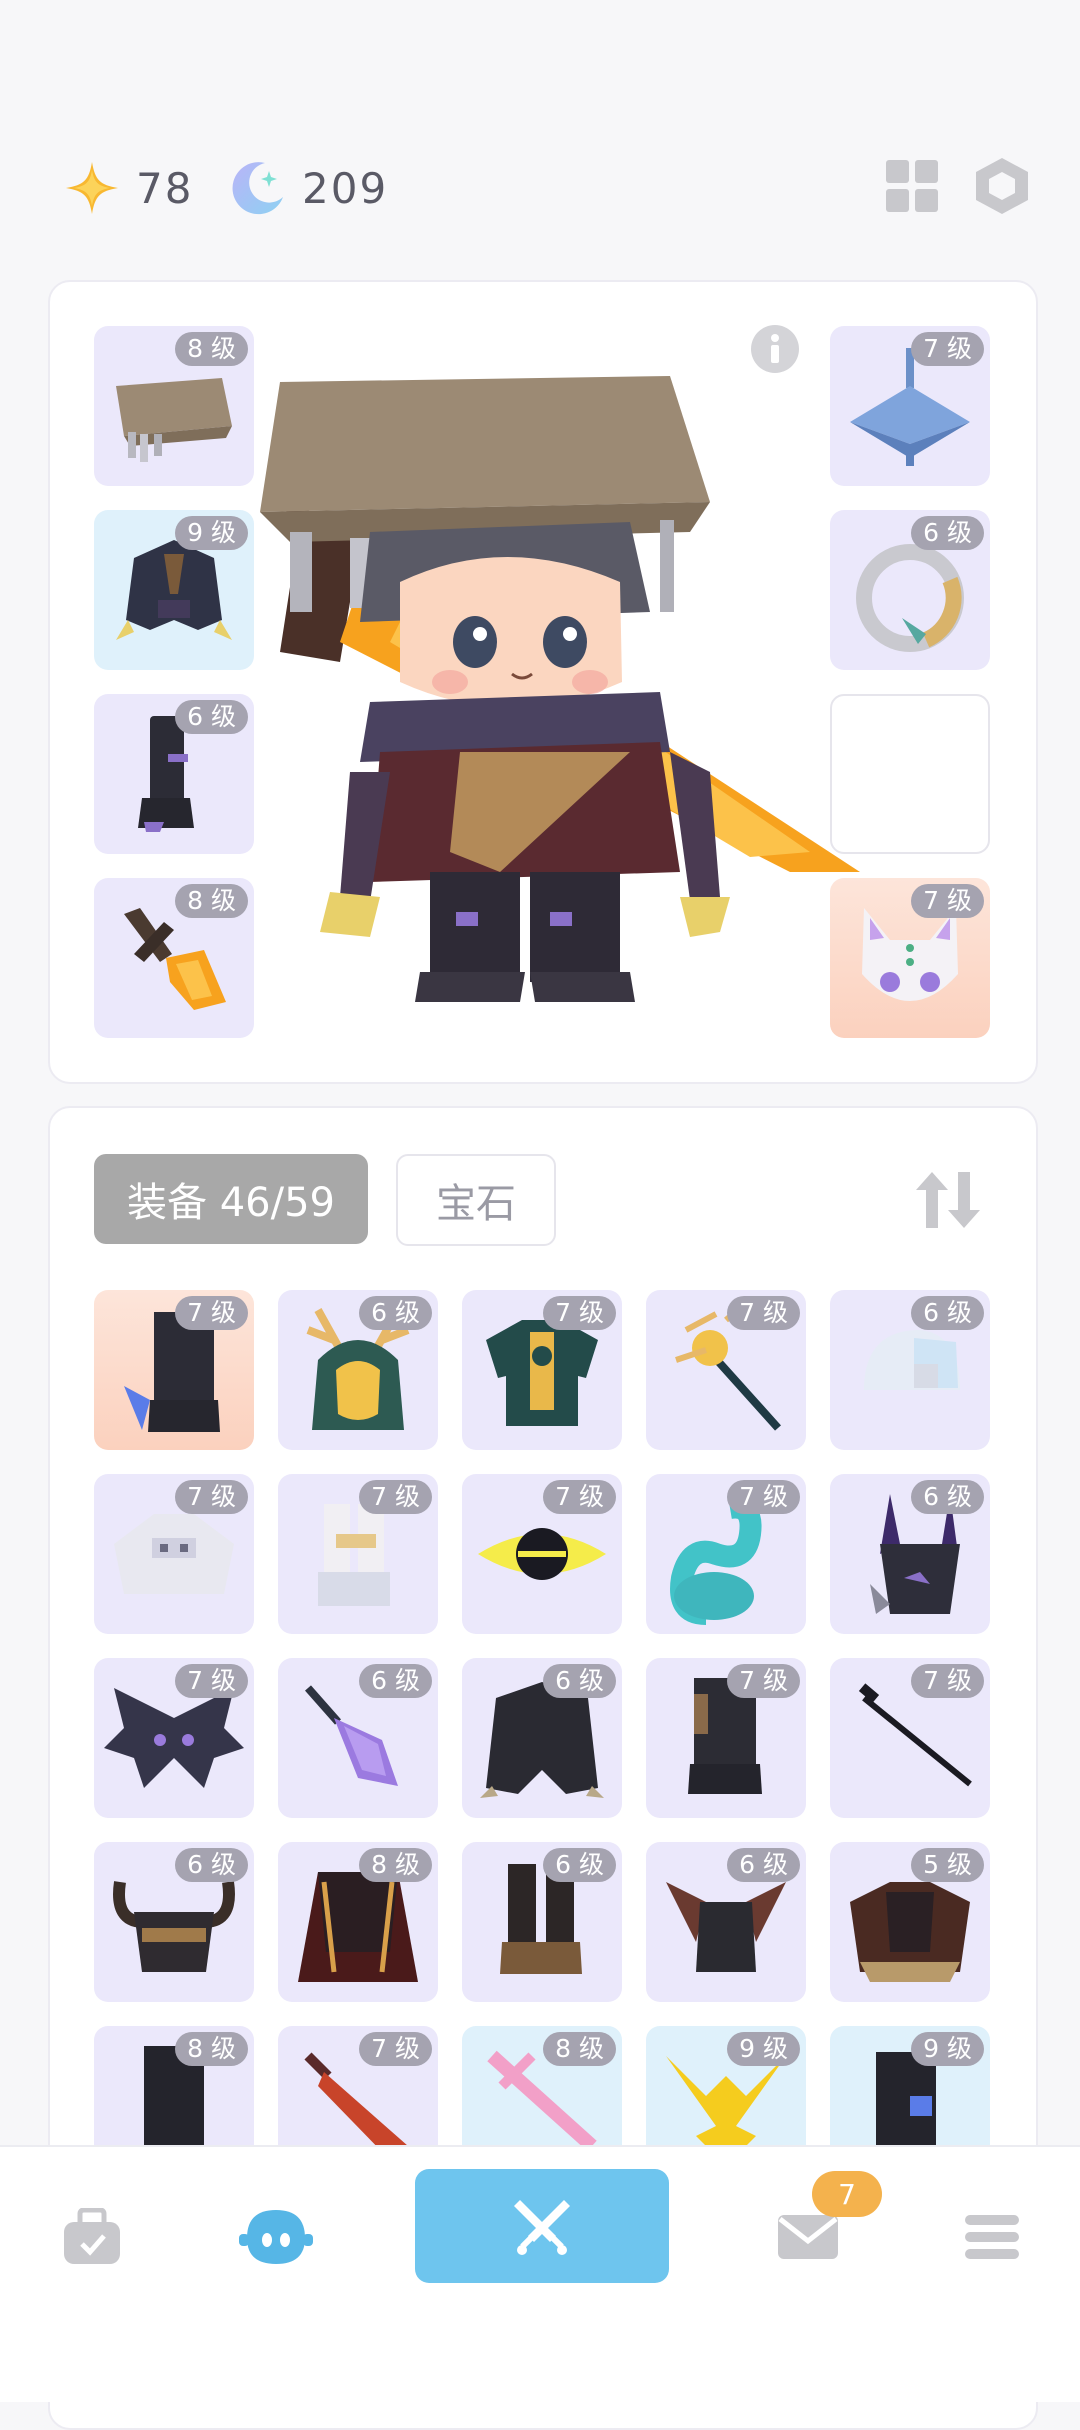 The height and width of the screenshot is (2430, 1080). What do you see at coordinates (92, 188) in the screenshot?
I see `star-icon` at bounding box center [92, 188].